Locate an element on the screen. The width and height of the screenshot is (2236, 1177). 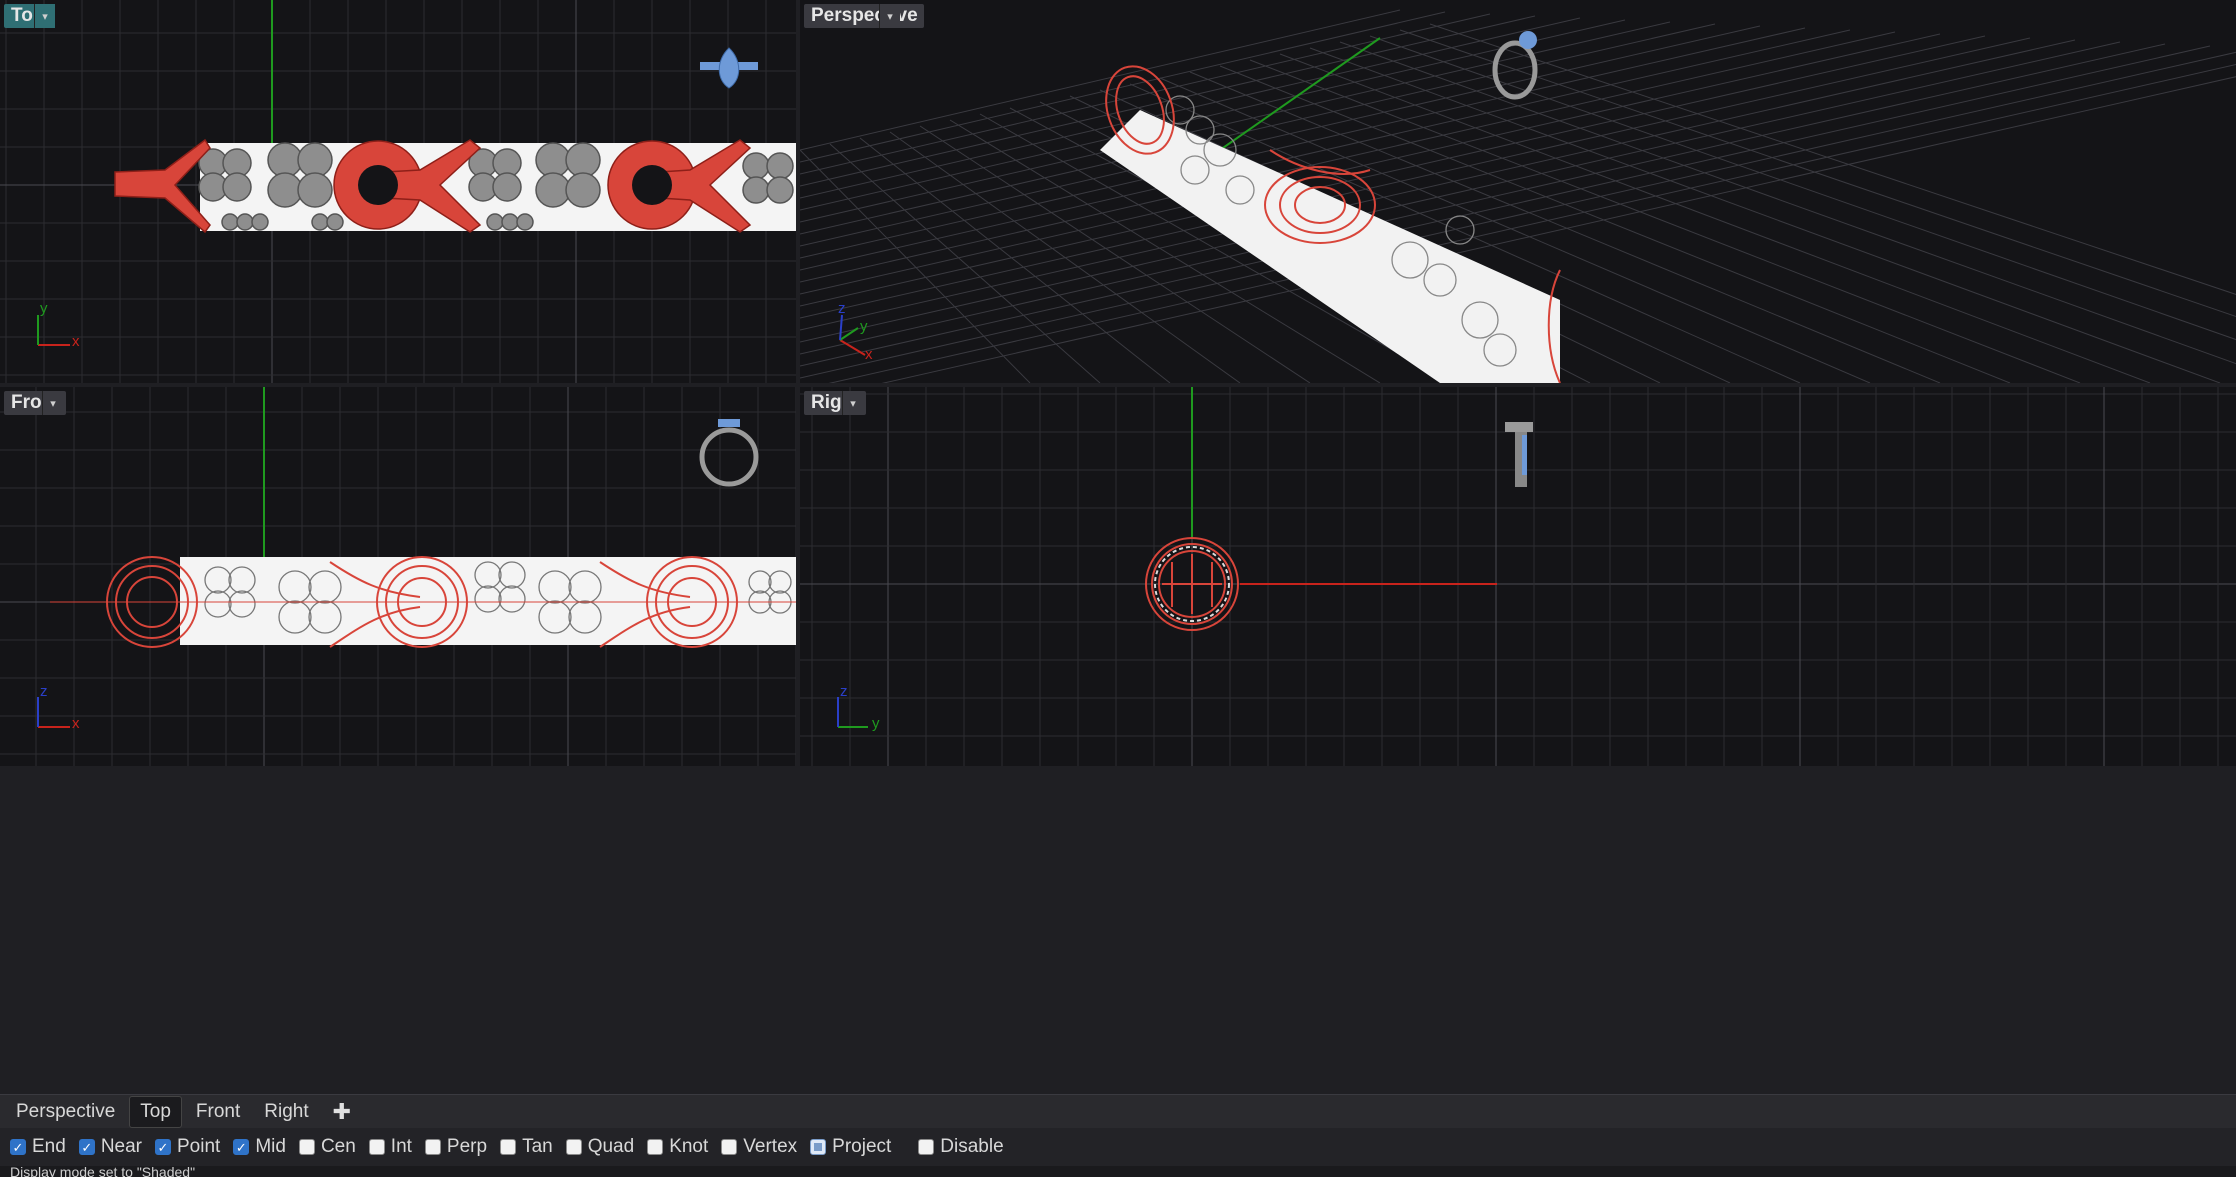
osnap-label: Near is located at coordinates (121, 1146).